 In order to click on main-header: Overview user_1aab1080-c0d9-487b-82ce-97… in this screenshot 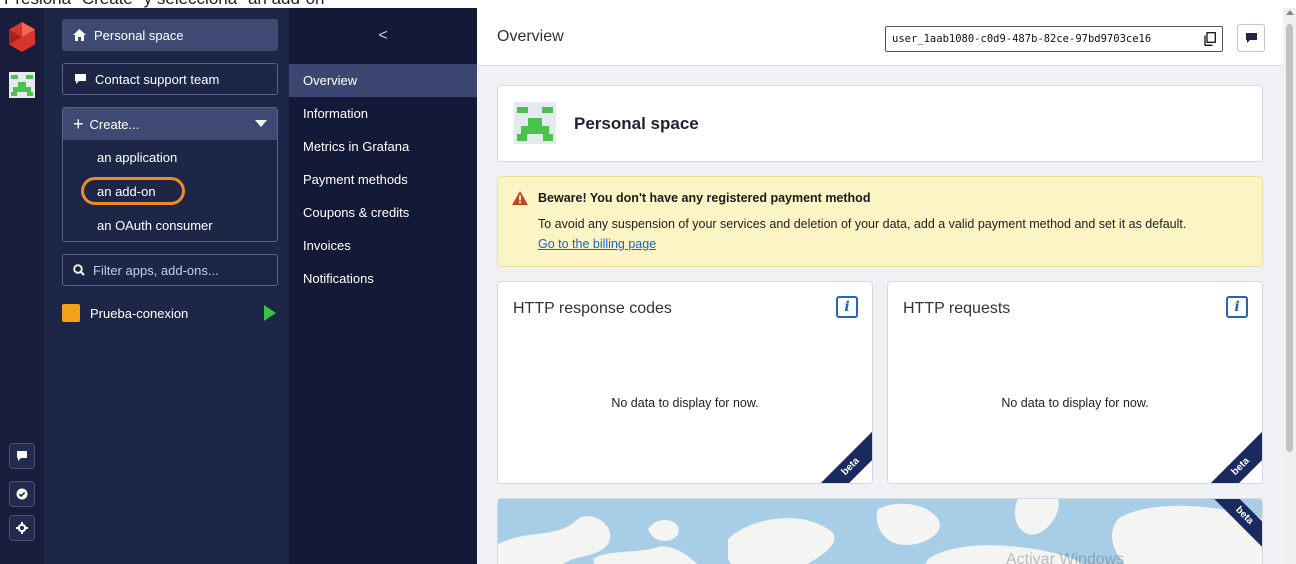, I will do `click(880, 37)`.